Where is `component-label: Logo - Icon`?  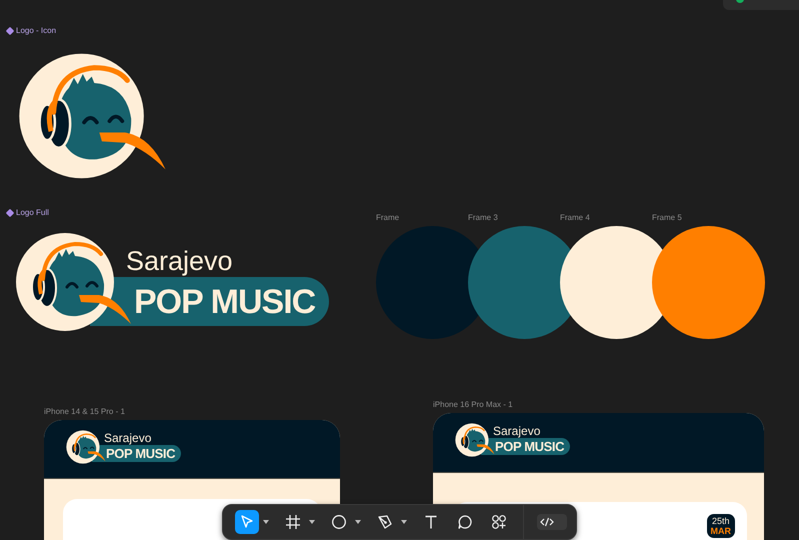
component-label: Logo - Icon is located at coordinates (31, 30).